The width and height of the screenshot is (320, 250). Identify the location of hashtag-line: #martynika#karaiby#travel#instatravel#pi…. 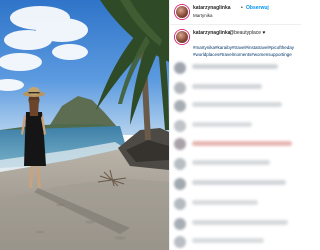
(247, 47).